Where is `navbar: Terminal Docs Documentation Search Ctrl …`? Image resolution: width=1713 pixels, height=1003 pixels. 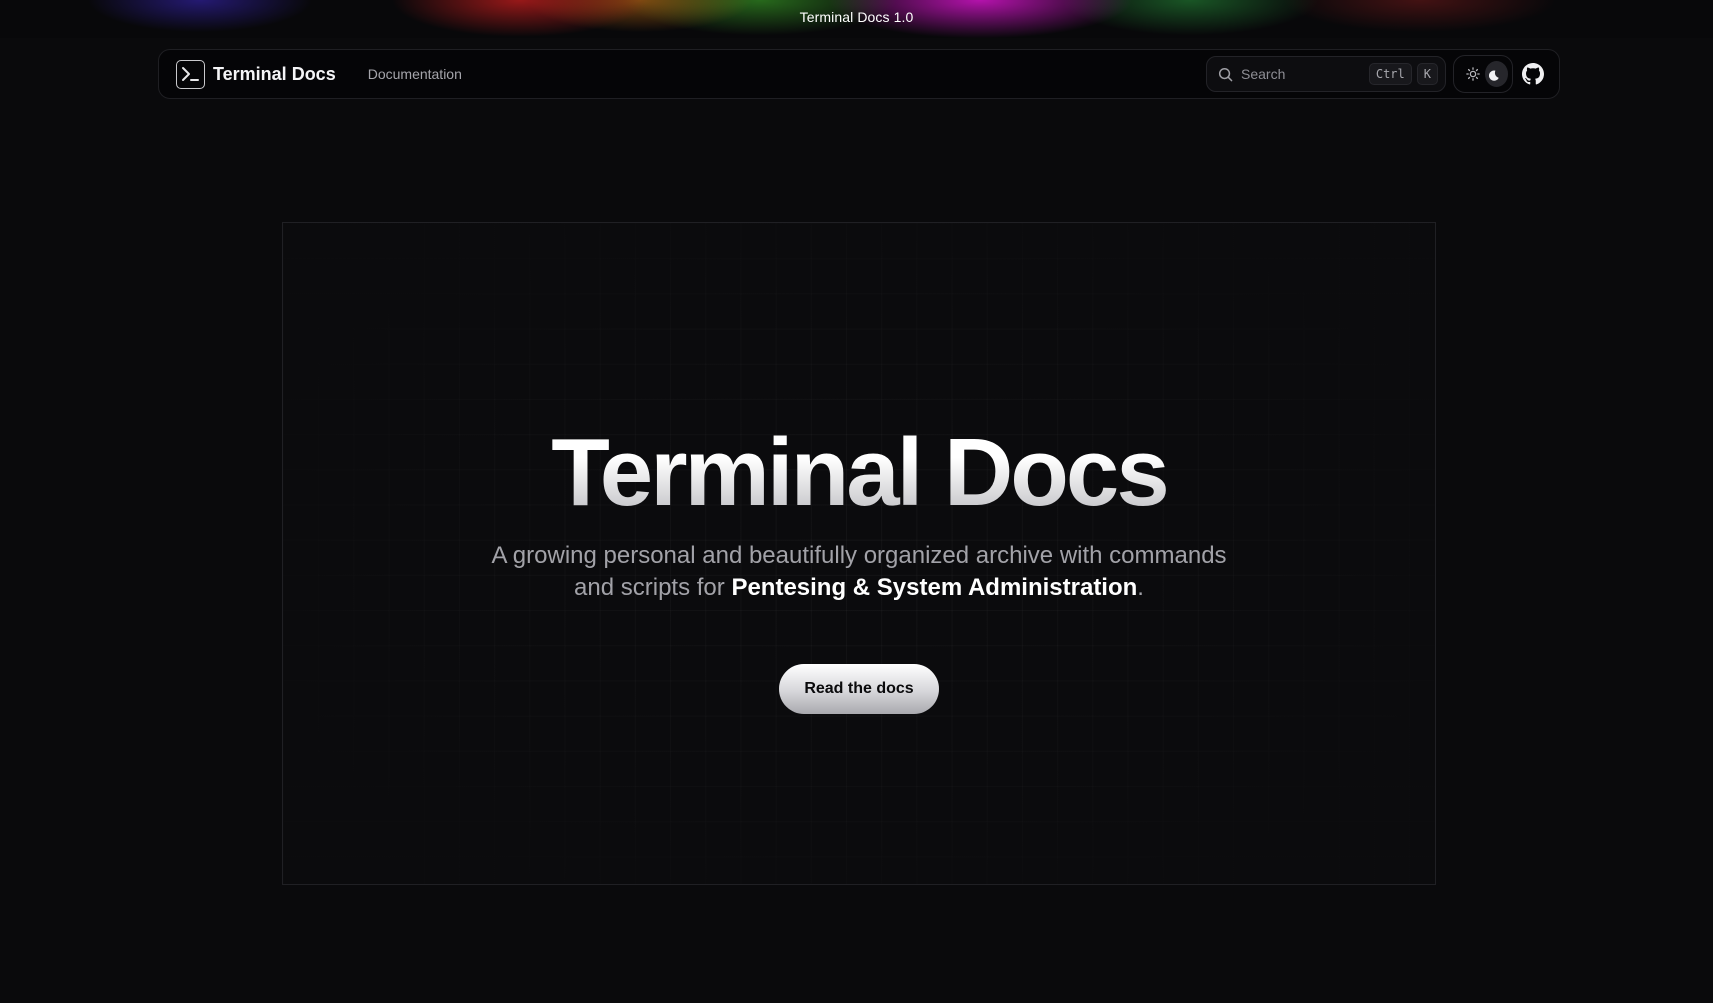
navbar: Terminal Docs Documentation Search Ctrl … is located at coordinates (859, 74).